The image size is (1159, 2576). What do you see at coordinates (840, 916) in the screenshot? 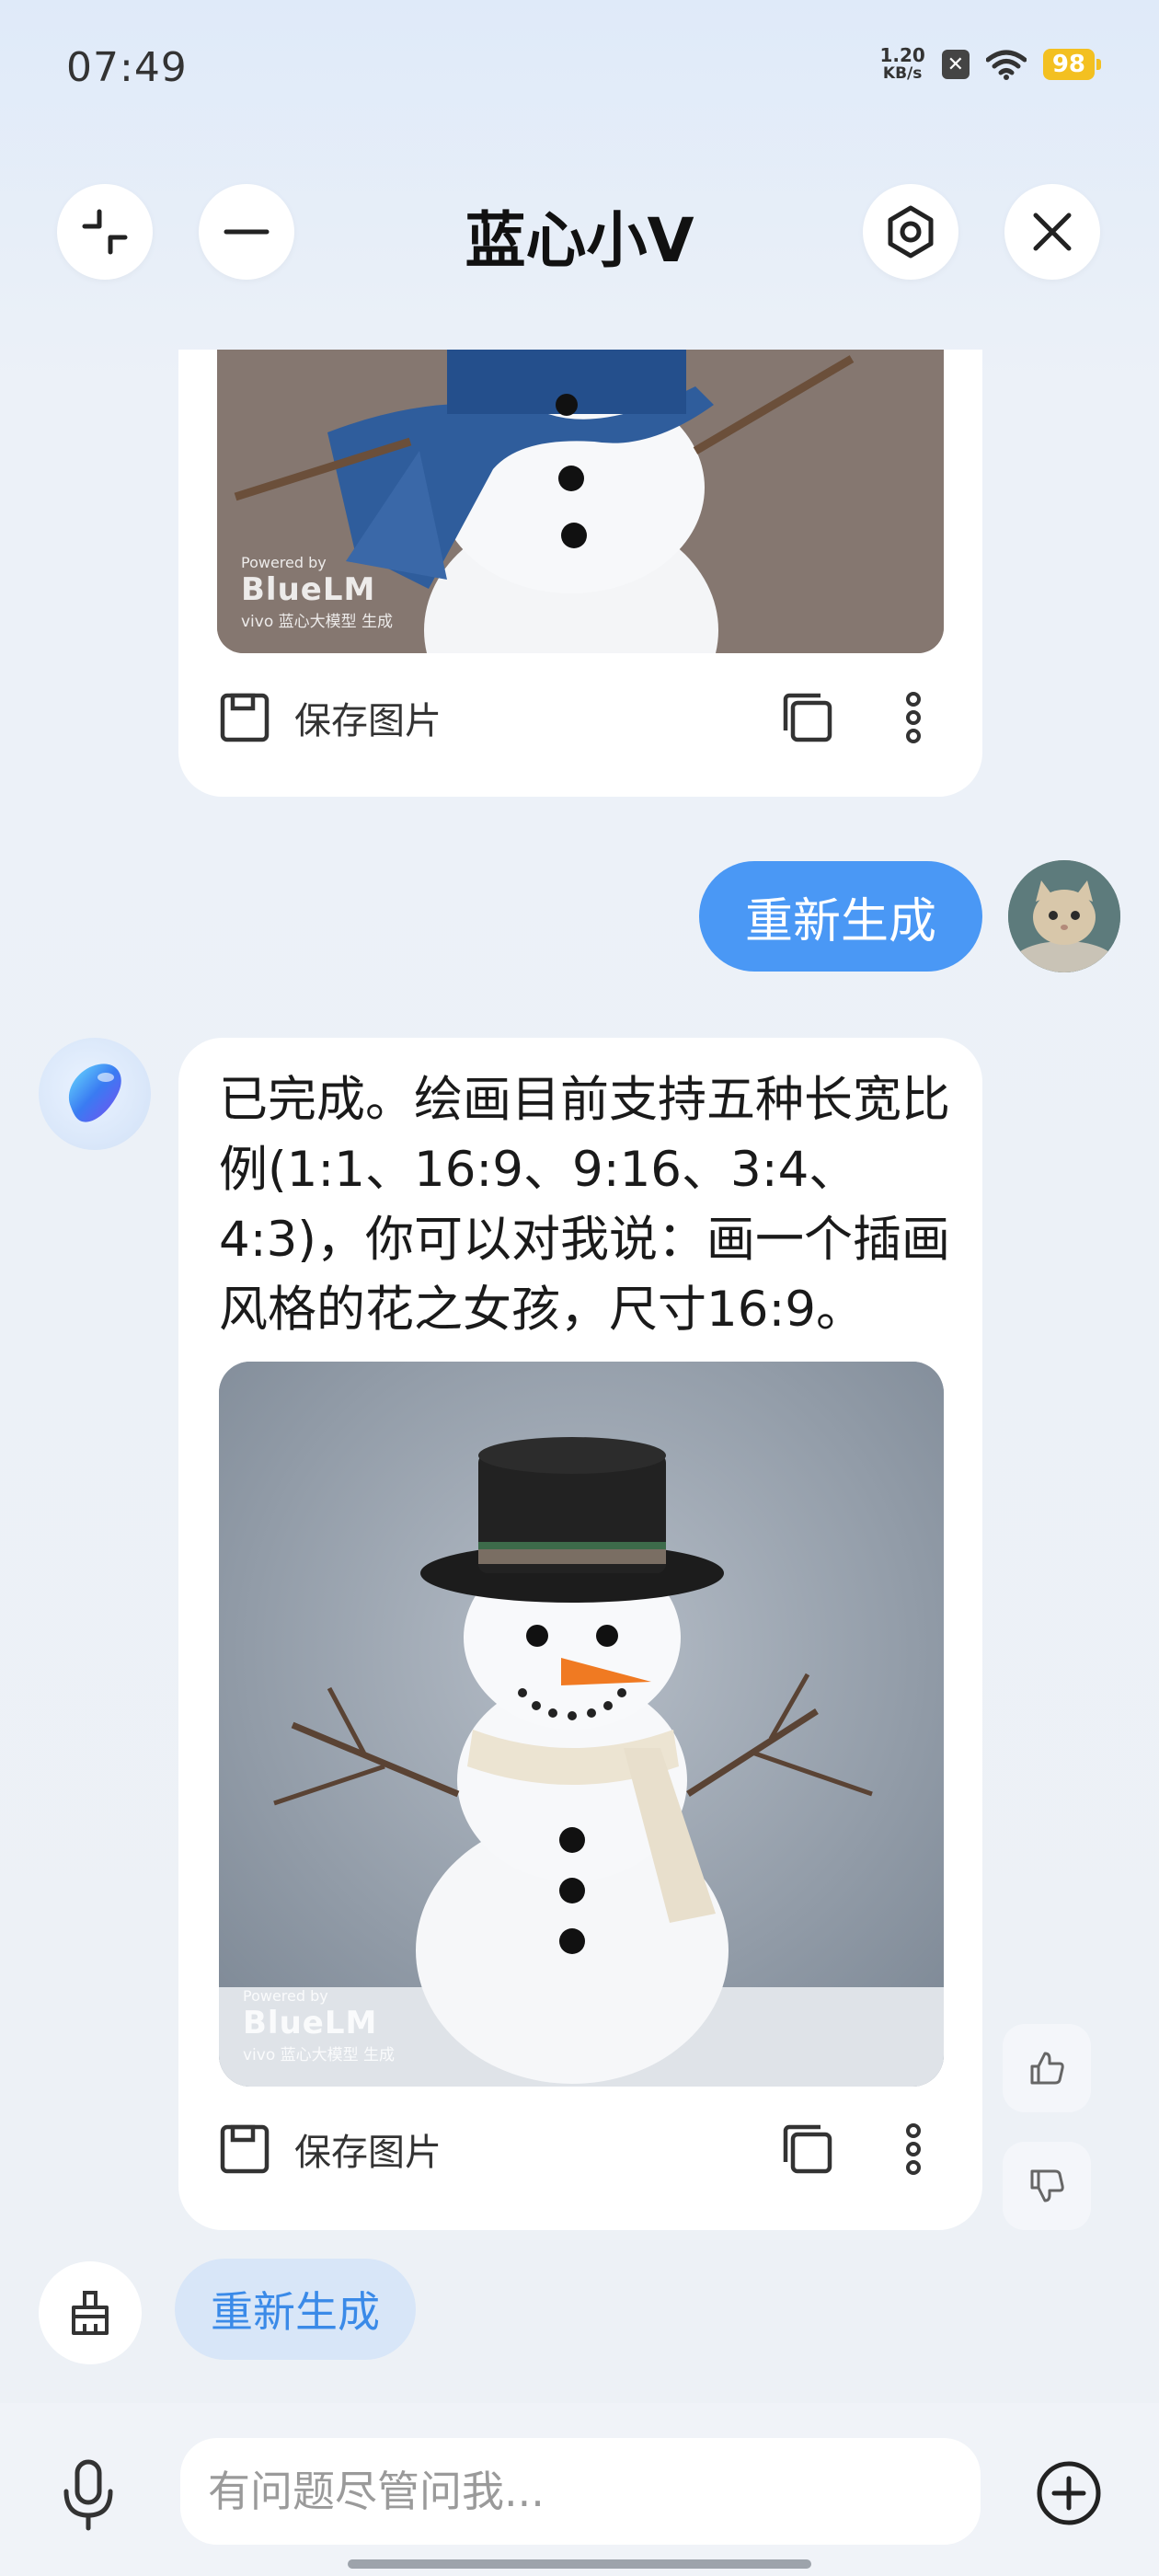
I see `user-message-bubble: 重新生成` at bounding box center [840, 916].